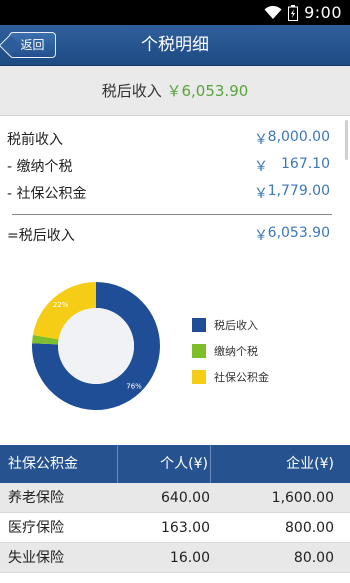 This screenshot has width=350, height=583. I want to click on after-tax-income-row: =税后收入 ￥ 6,053.90, so click(175, 238).